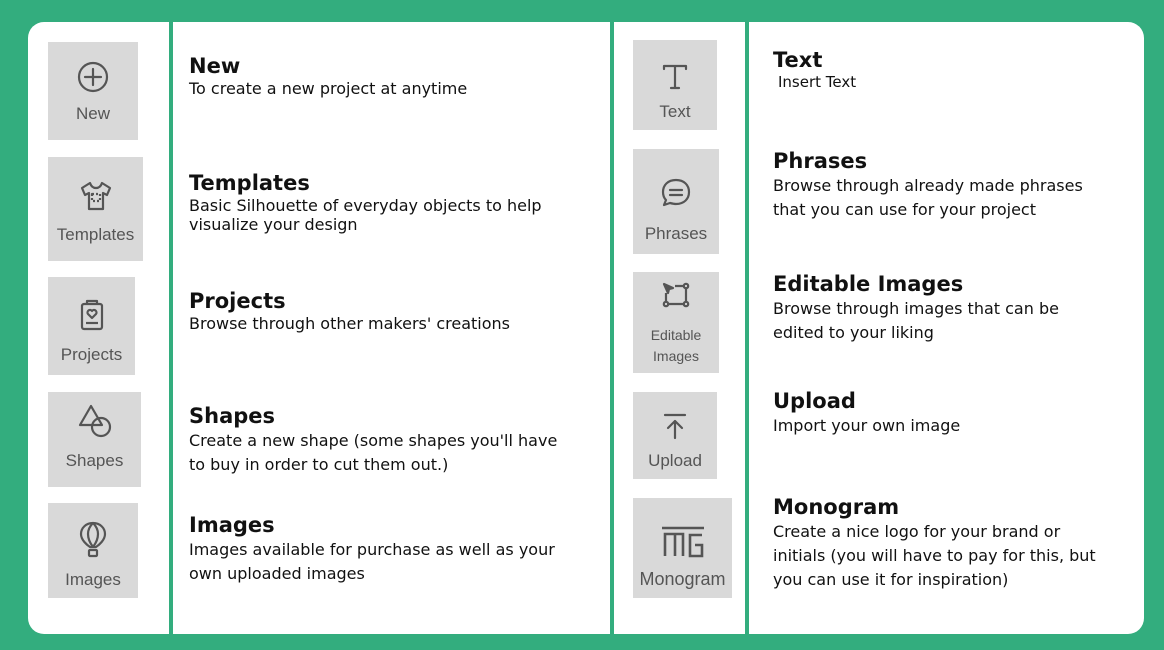  I want to click on text-title: Text, so click(798, 60).